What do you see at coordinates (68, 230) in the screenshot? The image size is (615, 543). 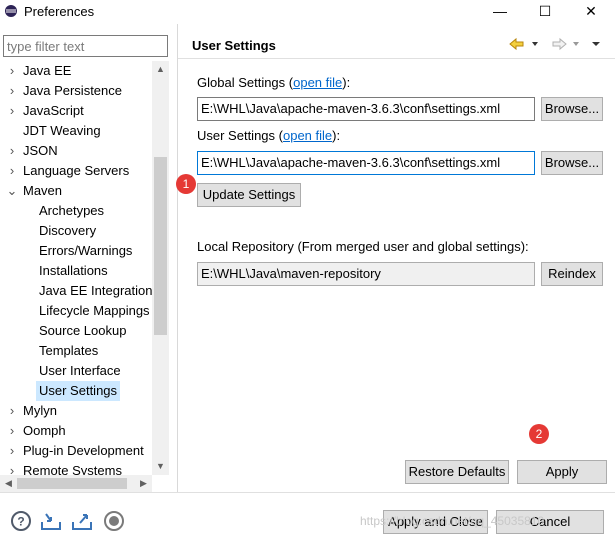 I see `tree-item-label: Discovery` at bounding box center [68, 230].